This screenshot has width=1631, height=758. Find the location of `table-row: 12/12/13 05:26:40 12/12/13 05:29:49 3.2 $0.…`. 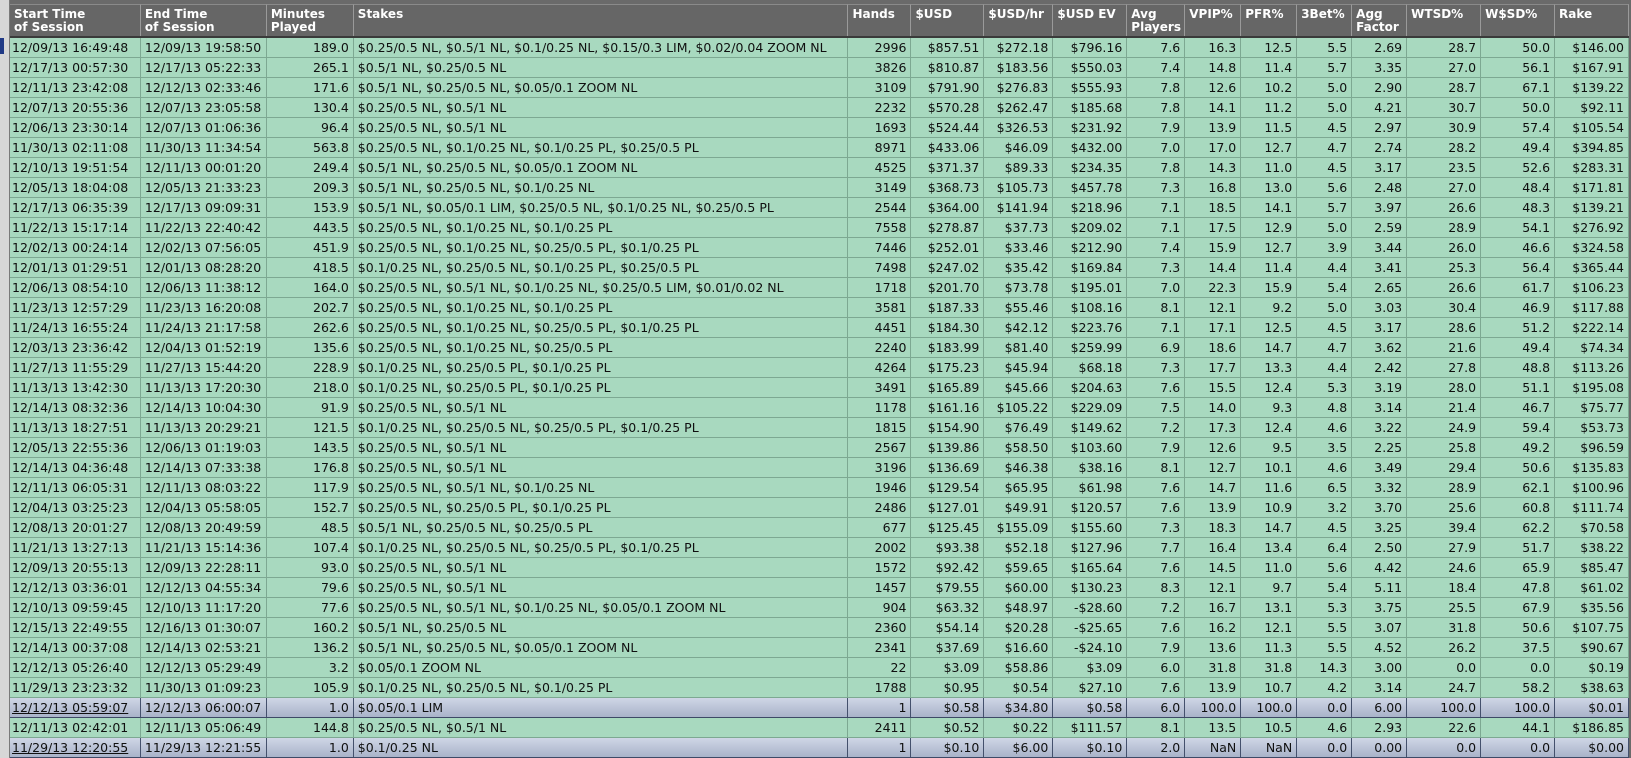

table-row: 12/12/13 05:26:40 12/12/13 05:29:49 3.2 $0.… is located at coordinates (819, 668).